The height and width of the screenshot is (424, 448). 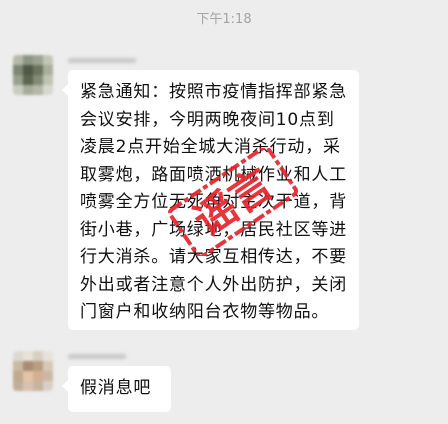 I want to click on message-text: 假消息吧, so click(x=116, y=388).